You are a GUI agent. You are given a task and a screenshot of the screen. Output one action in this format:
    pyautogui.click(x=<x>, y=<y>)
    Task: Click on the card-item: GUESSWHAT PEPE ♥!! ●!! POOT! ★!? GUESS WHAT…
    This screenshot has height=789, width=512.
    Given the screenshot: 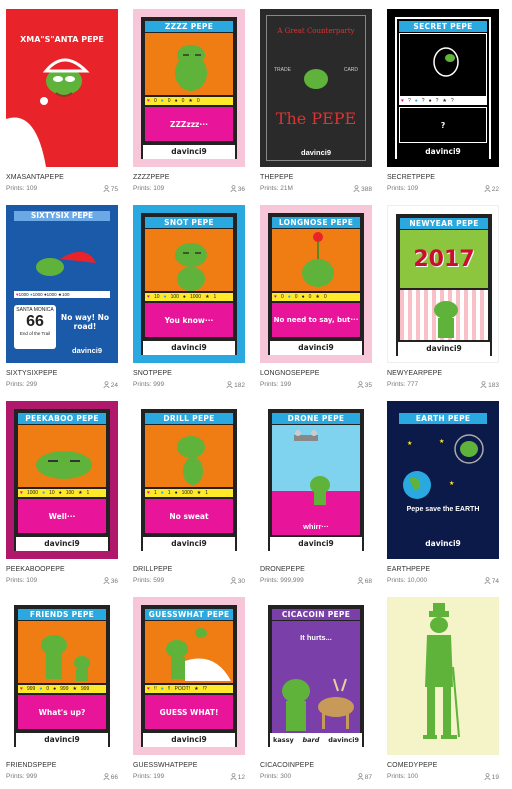 What is the action you would take?
    pyautogui.click(x=189, y=692)
    